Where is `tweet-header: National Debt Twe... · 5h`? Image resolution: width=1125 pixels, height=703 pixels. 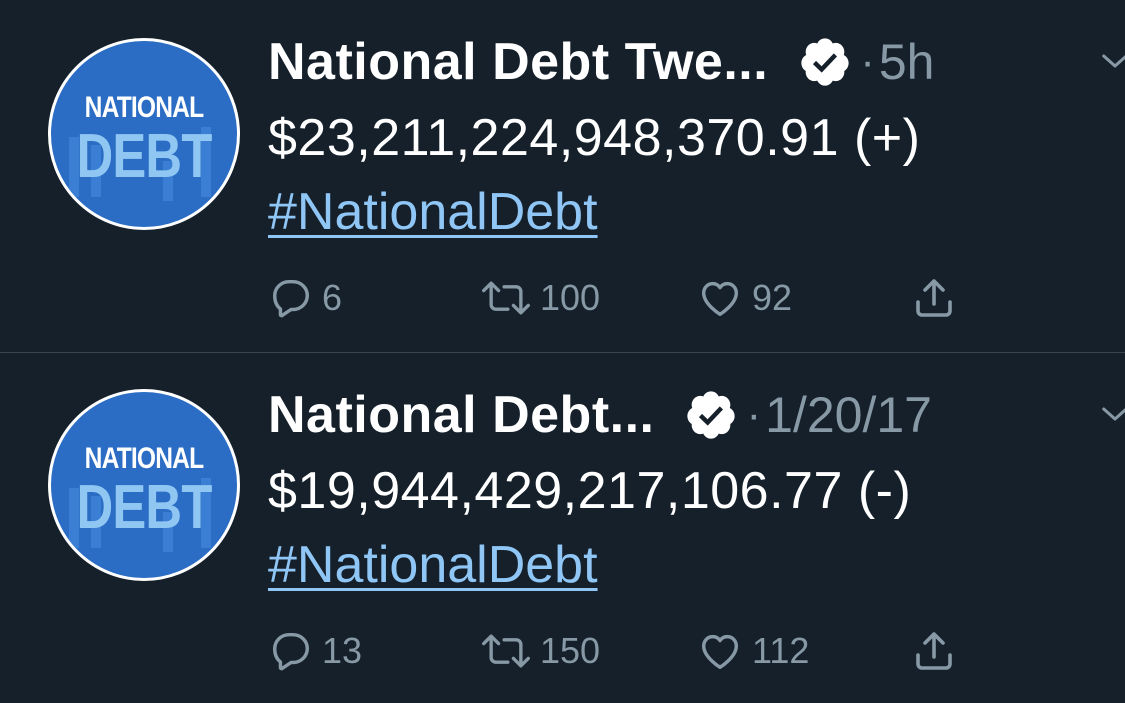
tweet-header: National Debt Twe... · 5h is located at coordinates (696, 62).